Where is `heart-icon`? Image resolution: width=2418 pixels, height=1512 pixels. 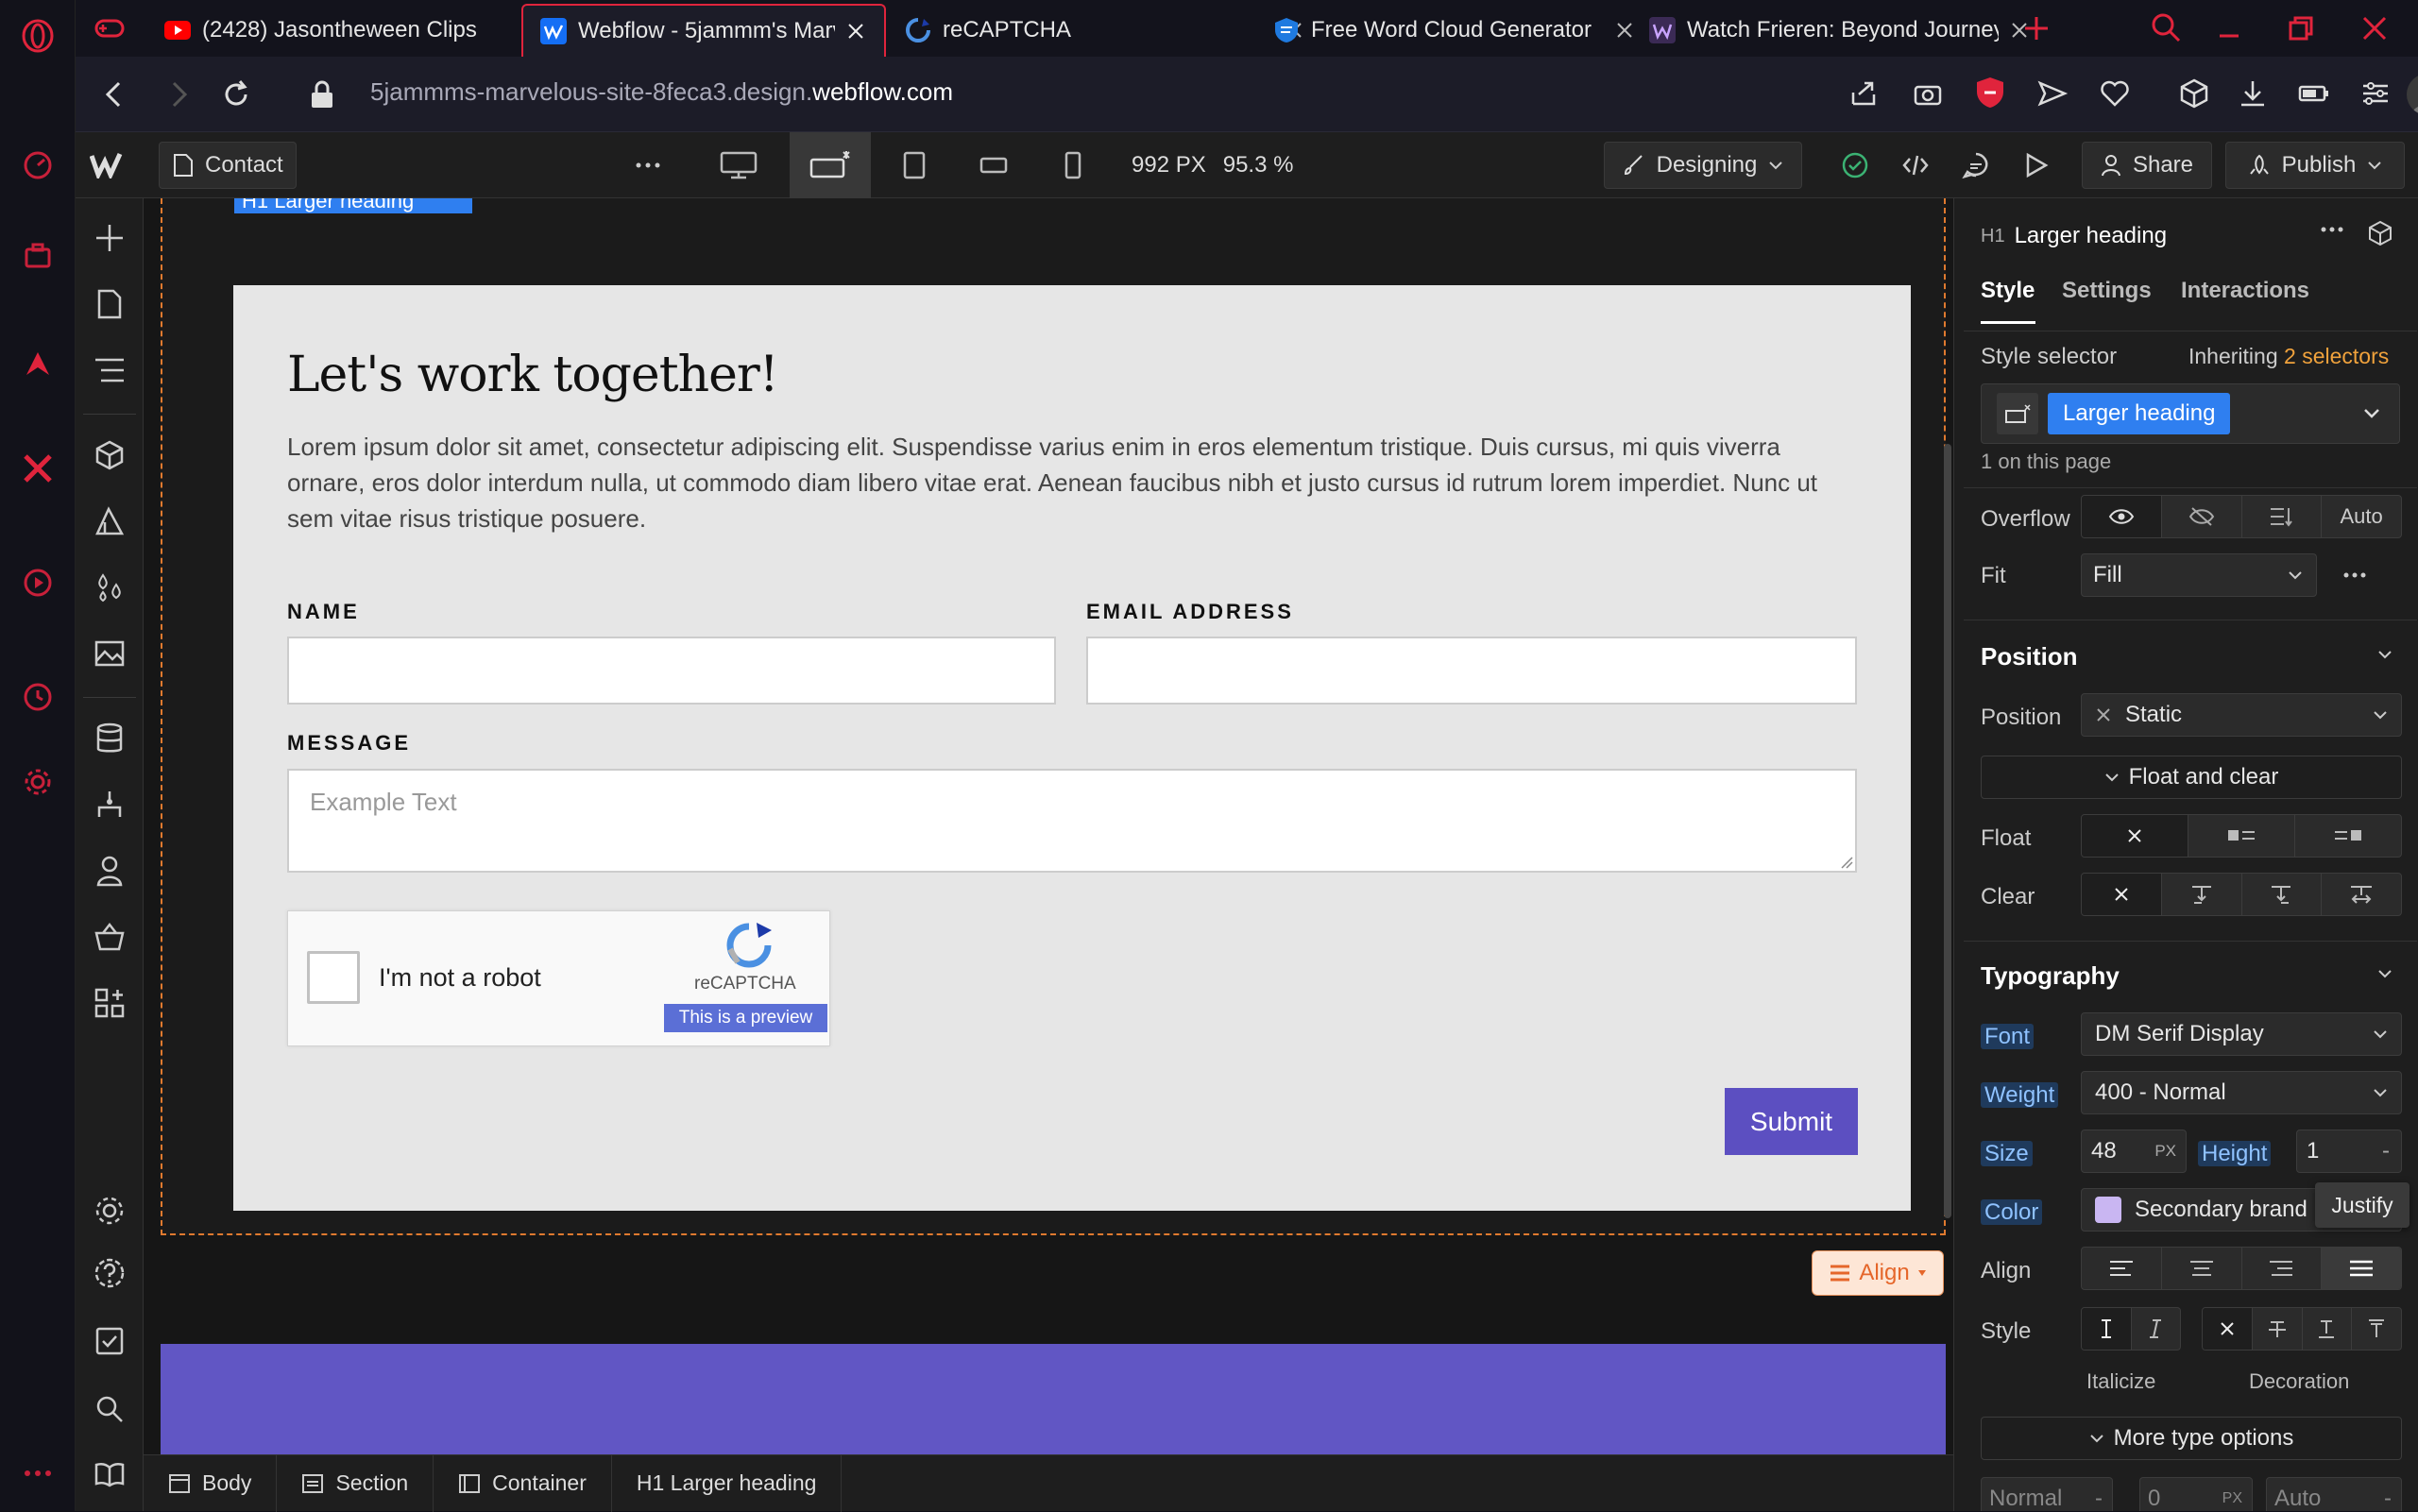
heart-icon is located at coordinates (2115, 93).